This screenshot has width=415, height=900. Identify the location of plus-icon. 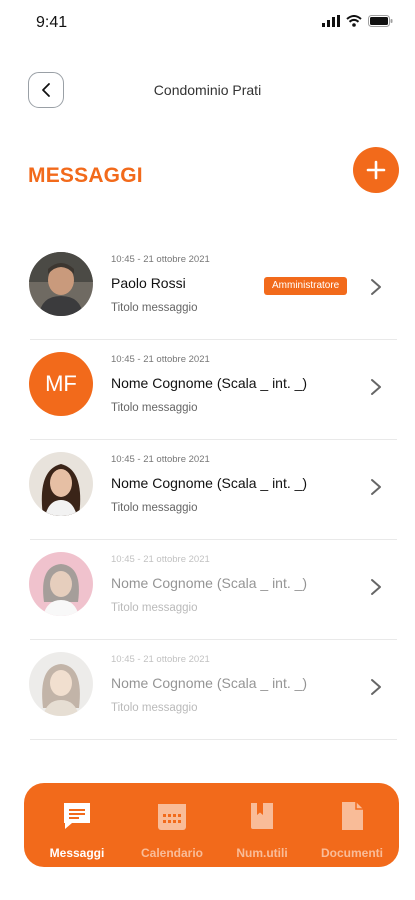
(376, 170).